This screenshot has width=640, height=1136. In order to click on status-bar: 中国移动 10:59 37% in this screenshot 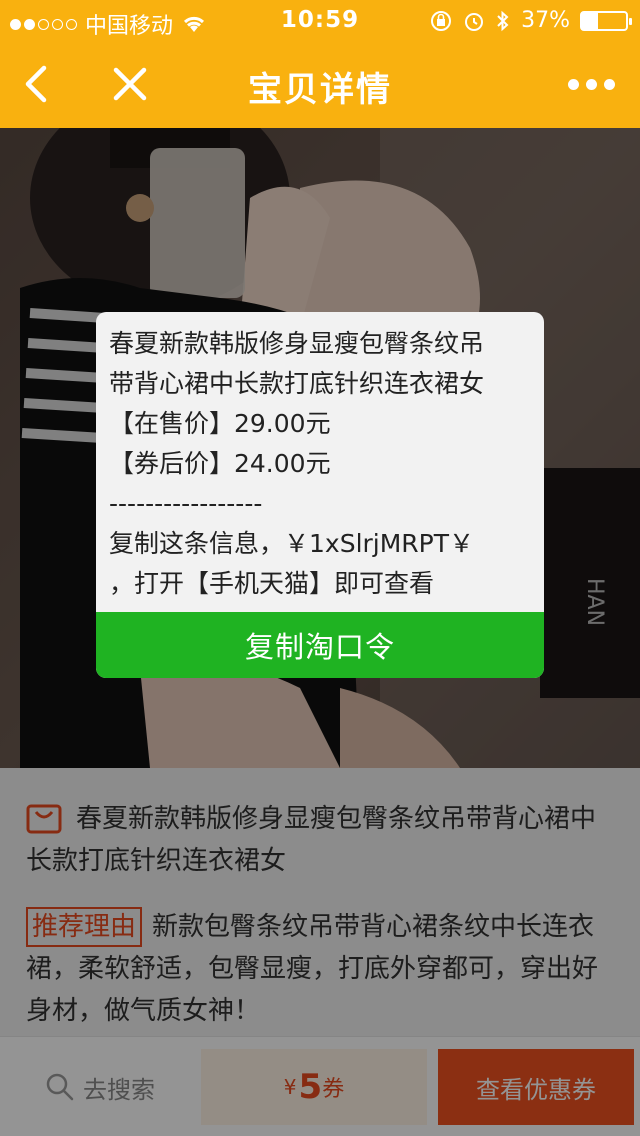, I will do `click(320, 20)`.